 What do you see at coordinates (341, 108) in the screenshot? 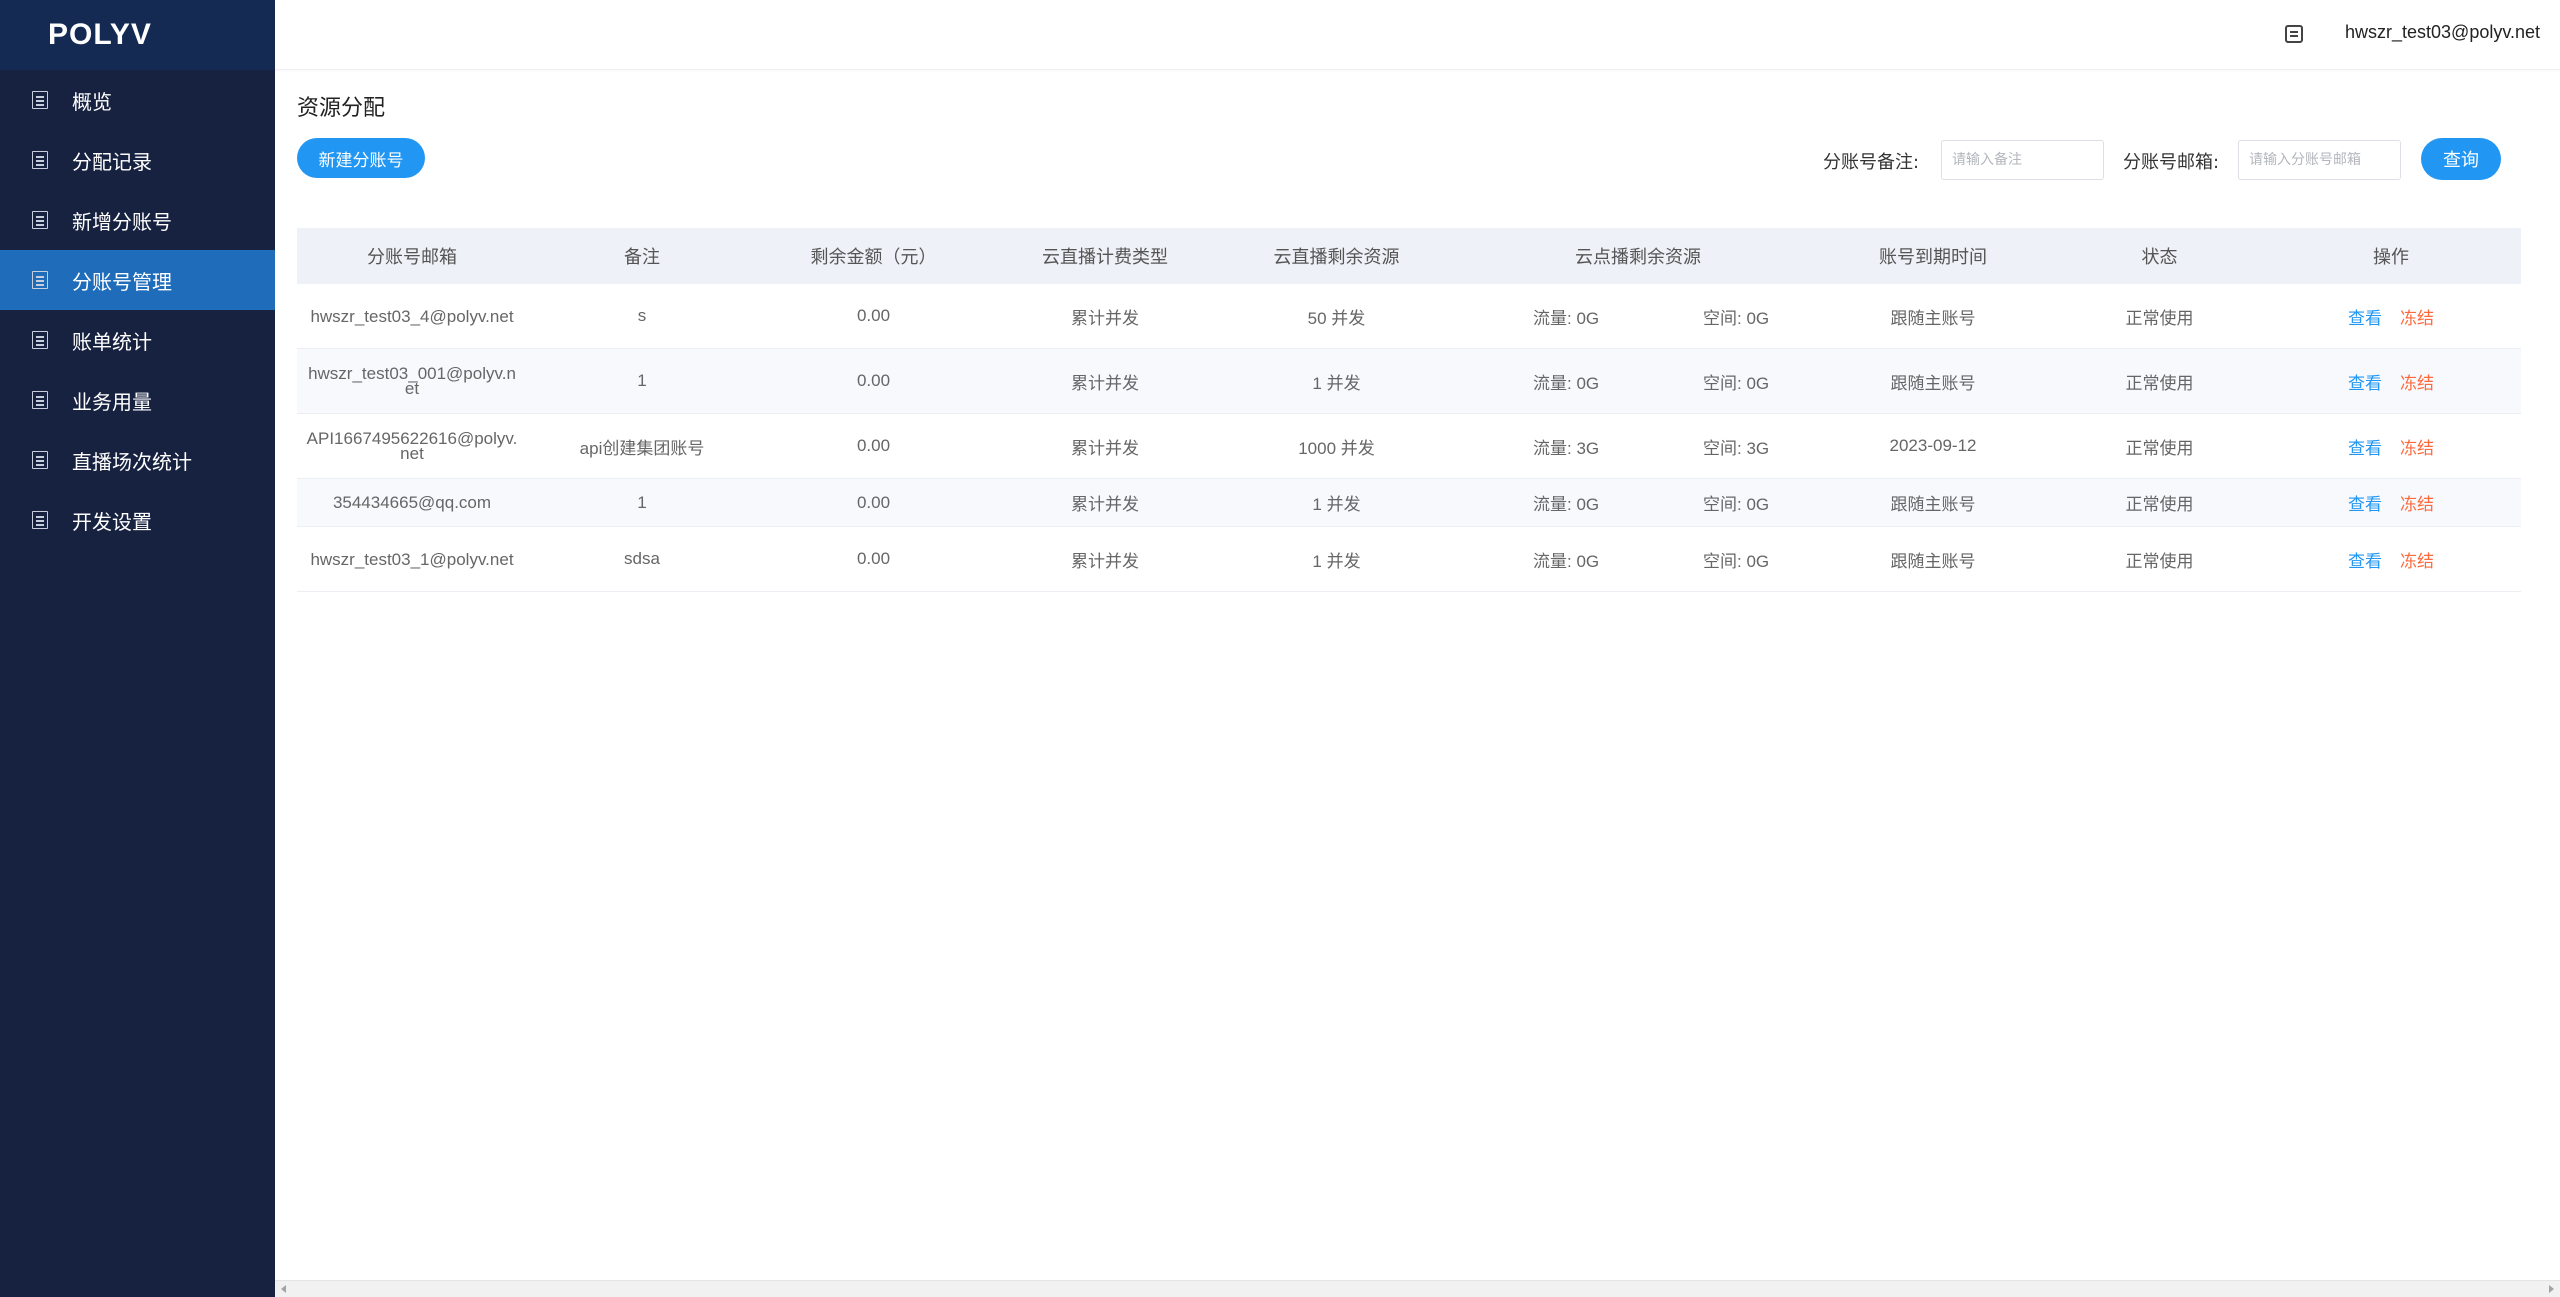
I see `page-title: 资源分配` at bounding box center [341, 108].